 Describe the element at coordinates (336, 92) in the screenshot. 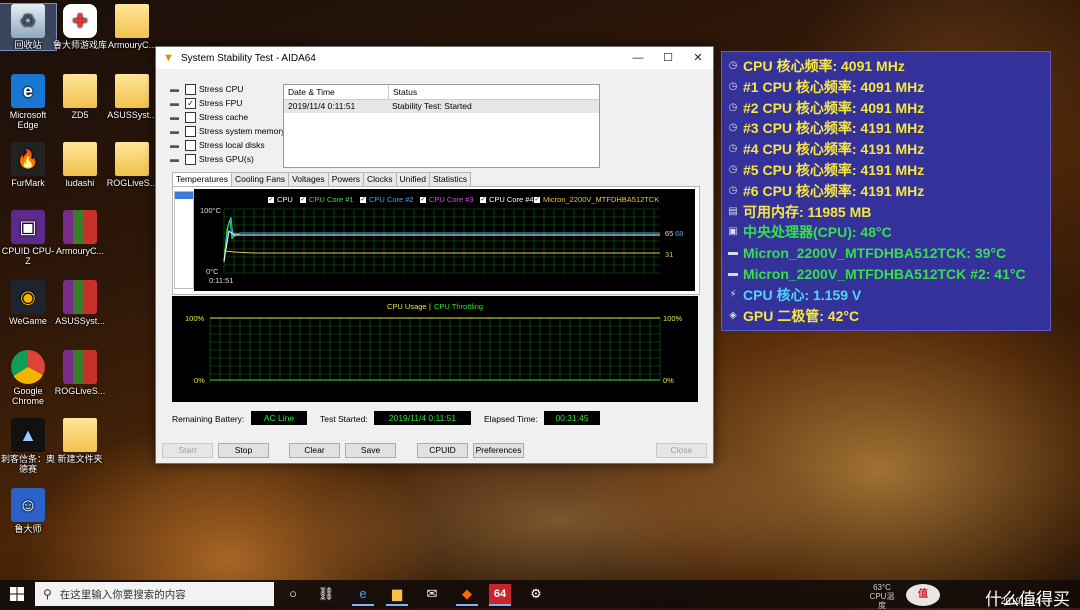

I see `col-date-header: Date & Time` at that location.